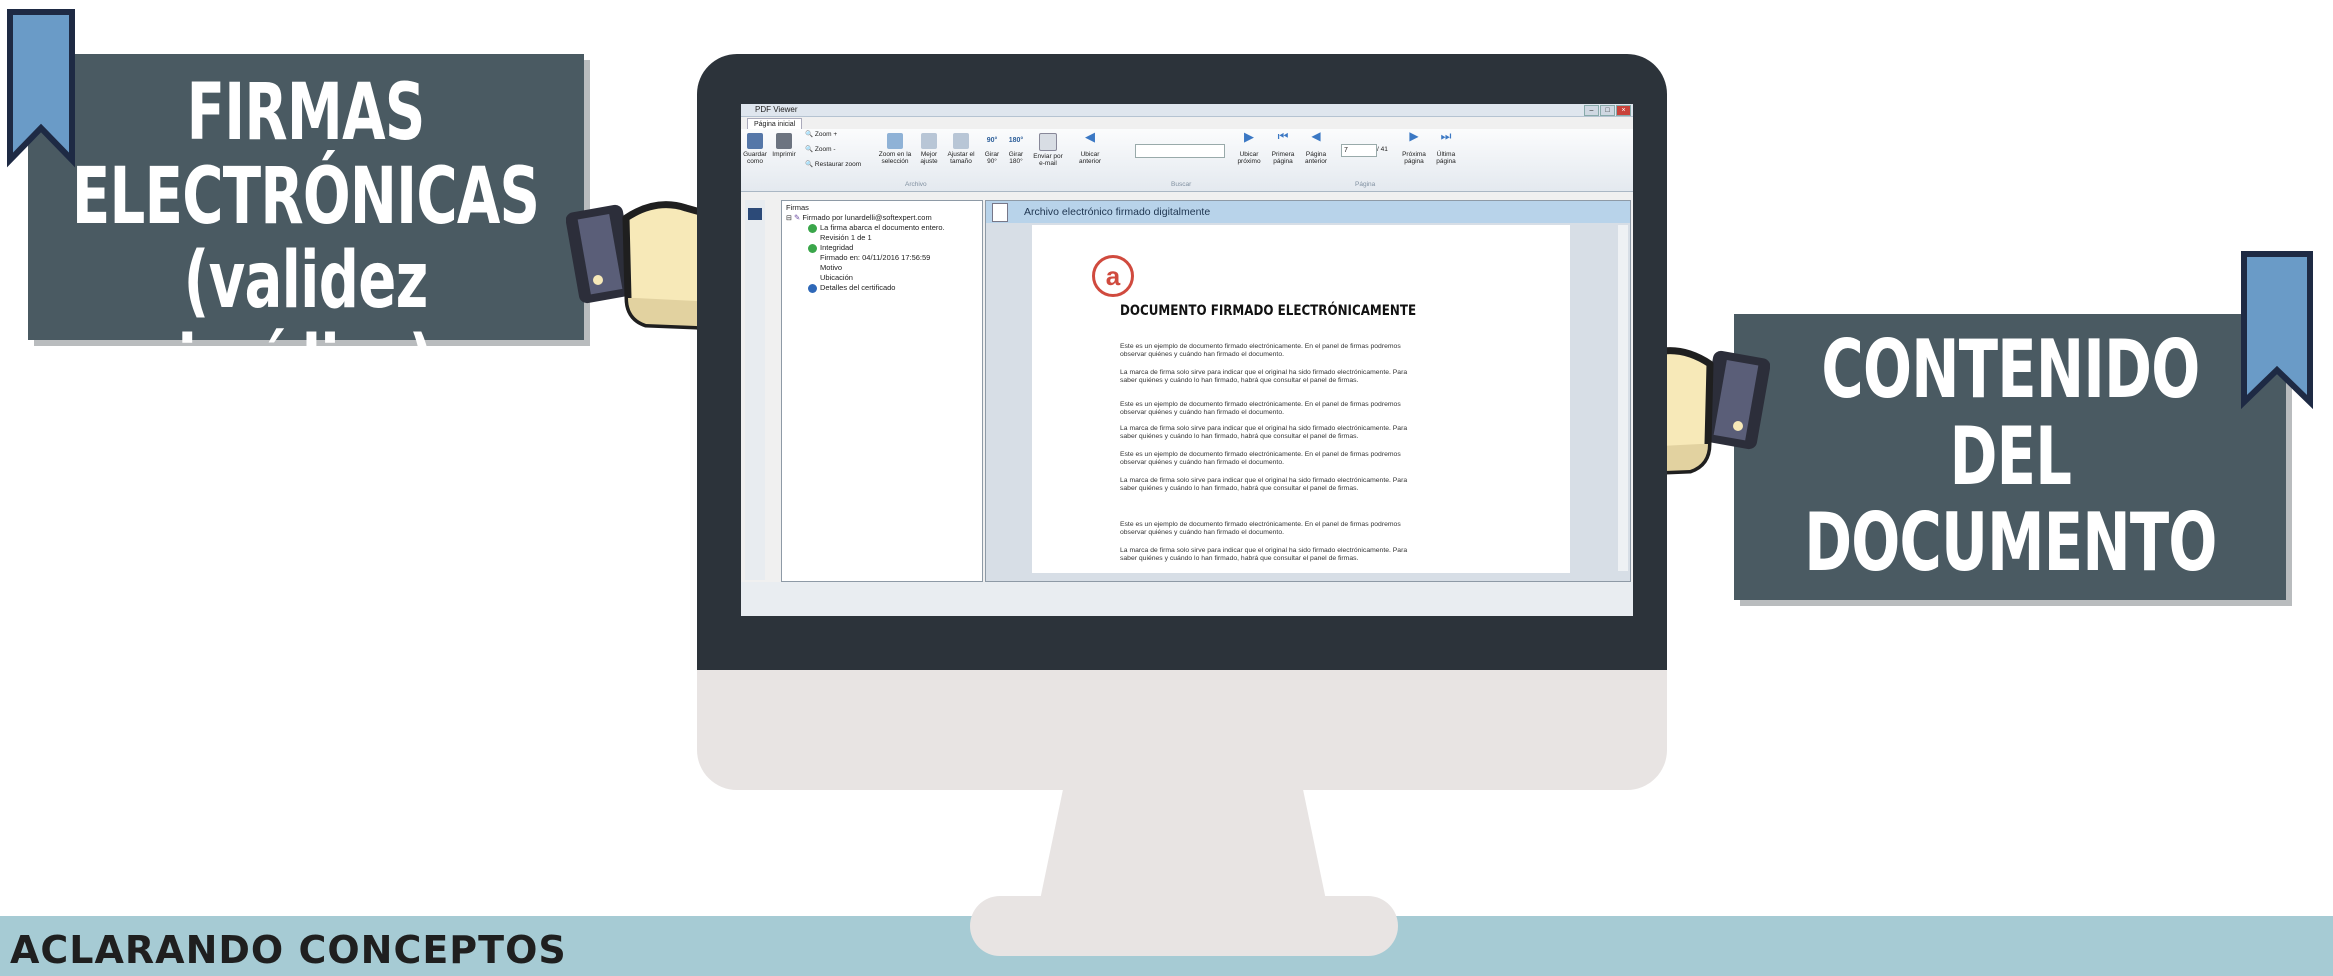  Describe the element at coordinates (797, 207) in the screenshot. I see `signatures-title: Firmas` at that location.